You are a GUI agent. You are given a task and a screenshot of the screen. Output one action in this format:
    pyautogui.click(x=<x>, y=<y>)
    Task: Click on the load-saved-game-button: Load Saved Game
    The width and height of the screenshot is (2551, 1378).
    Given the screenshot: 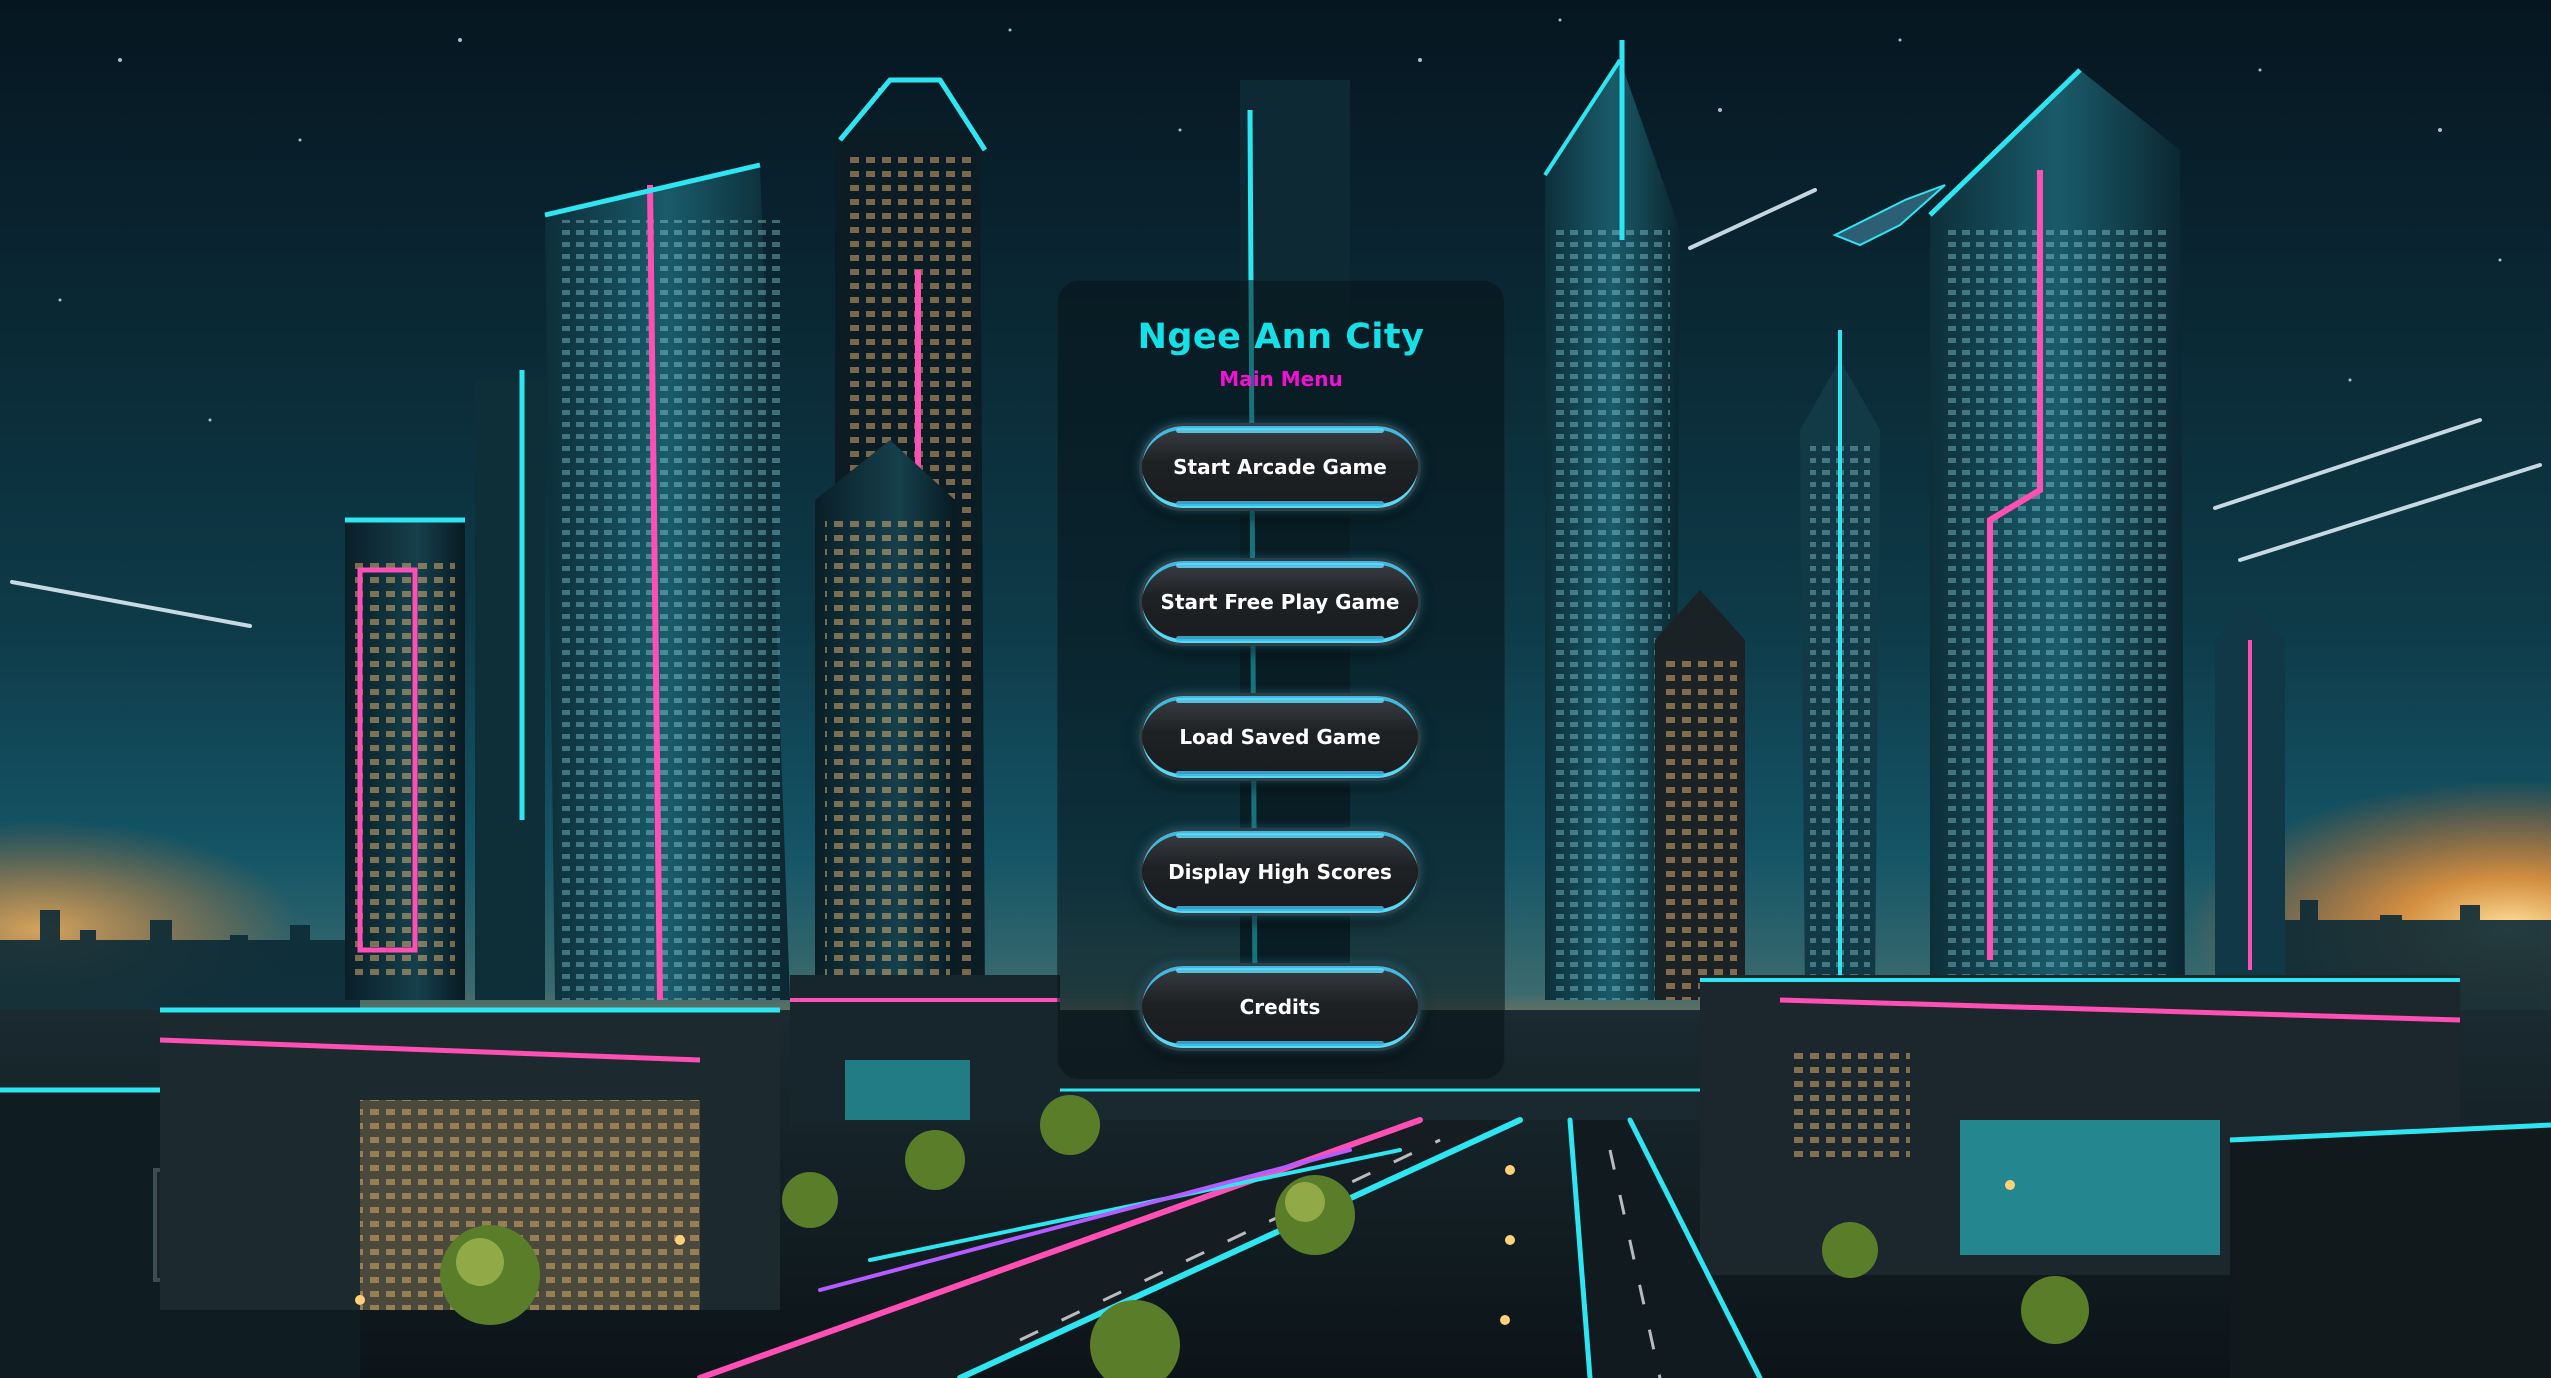 What is the action you would take?
    pyautogui.click(x=1280, y=737)
    